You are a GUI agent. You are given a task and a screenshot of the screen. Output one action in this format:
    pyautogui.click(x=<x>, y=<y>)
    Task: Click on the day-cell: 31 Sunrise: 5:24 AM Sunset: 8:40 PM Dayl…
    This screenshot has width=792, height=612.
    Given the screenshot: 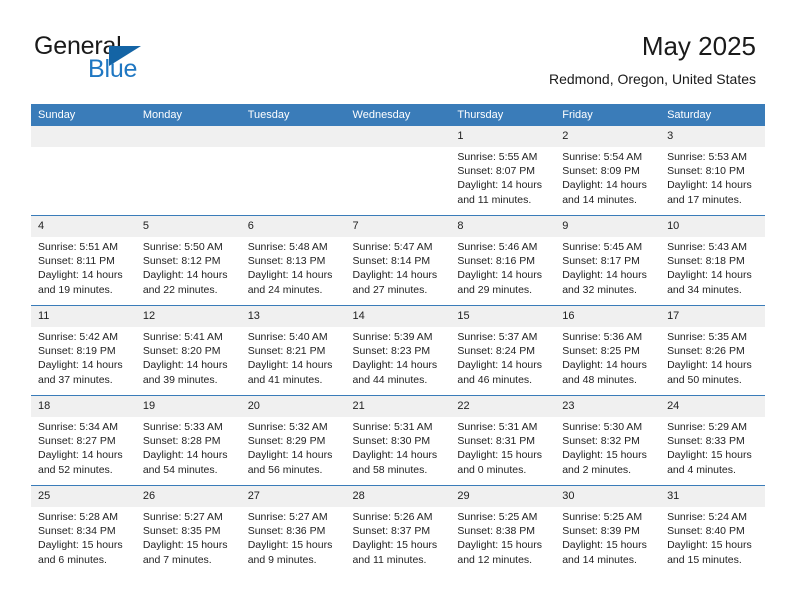 What is the action you would take?
    pyautogui.click(x=712, y=530)
    